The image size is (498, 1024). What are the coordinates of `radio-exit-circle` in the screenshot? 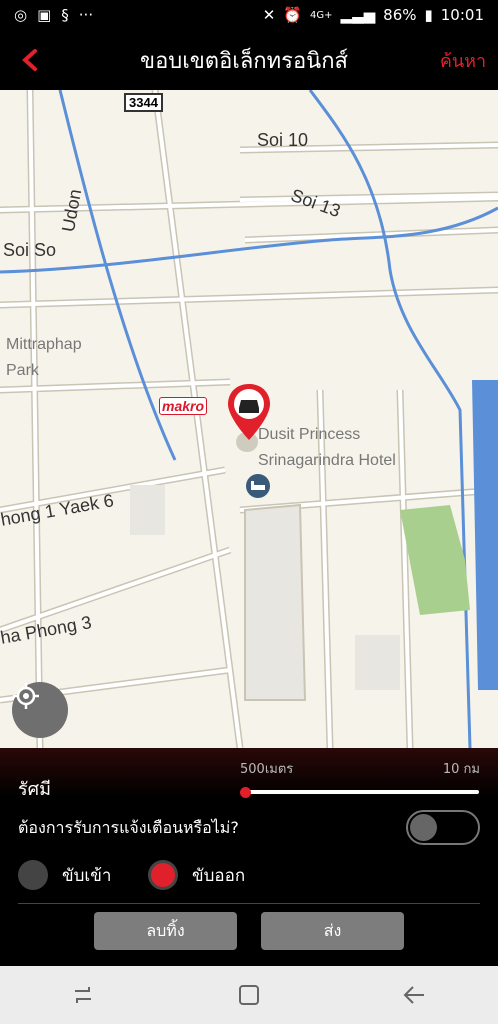 It's located at (163, 875).